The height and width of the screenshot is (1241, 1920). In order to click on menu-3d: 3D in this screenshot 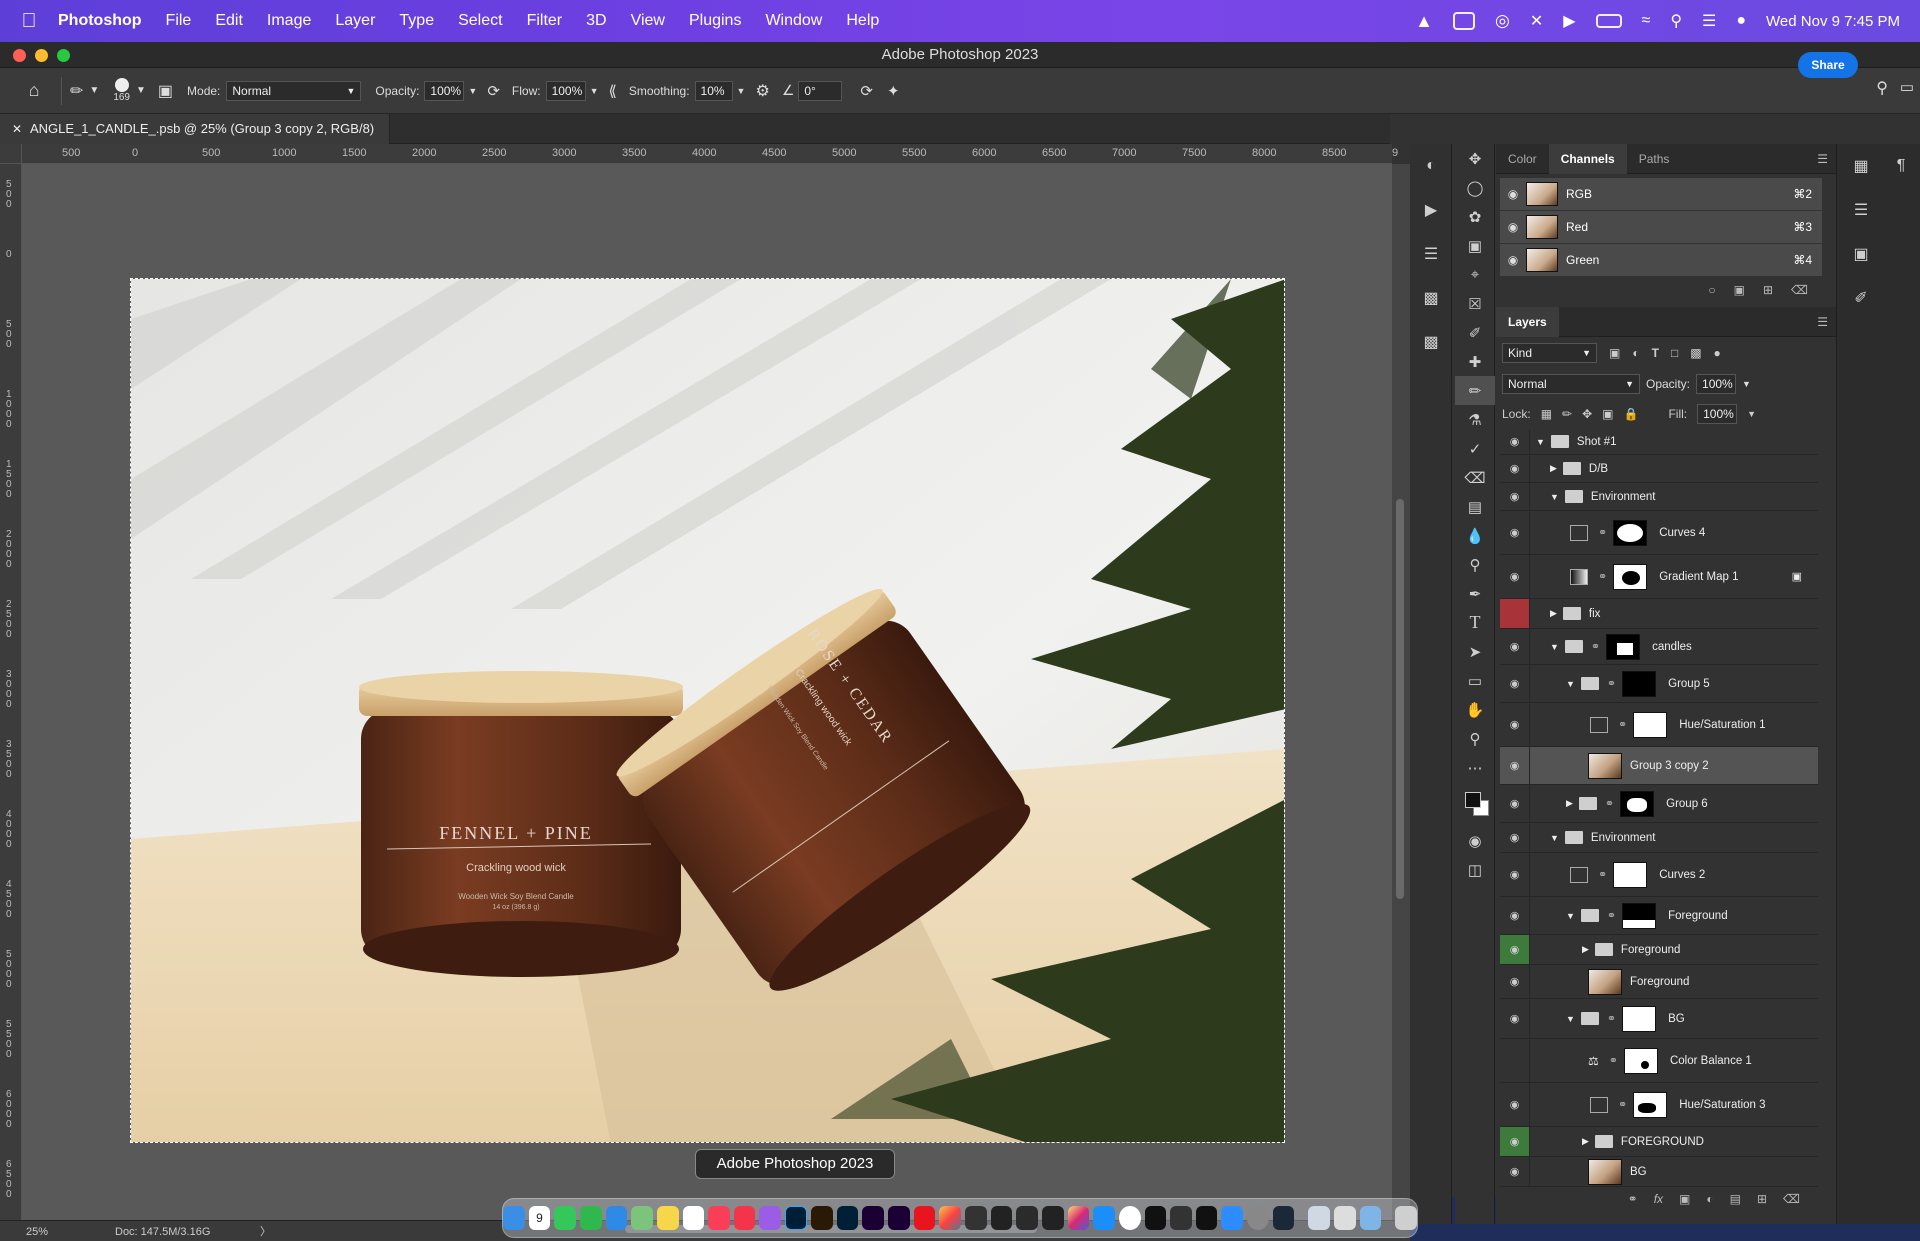, I will do `click(596, 21)`.